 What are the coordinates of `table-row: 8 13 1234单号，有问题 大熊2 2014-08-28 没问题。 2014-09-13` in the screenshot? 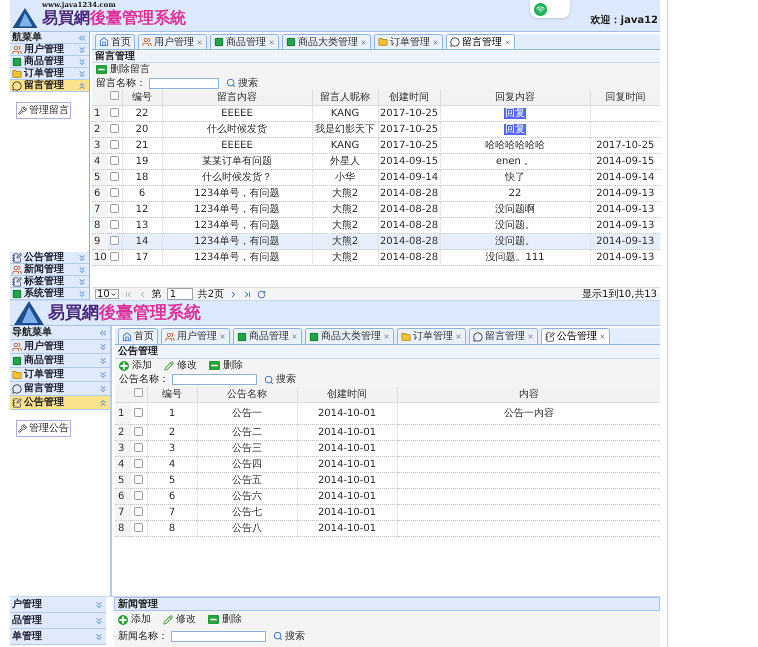 It's located at (376, 226).